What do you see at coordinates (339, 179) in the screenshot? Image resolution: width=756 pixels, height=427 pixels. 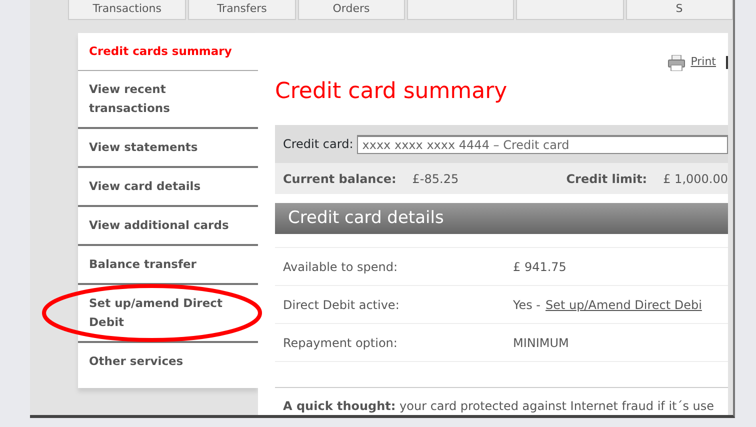 I see `balance-label: Current balance:` at bounding box center [339, 179].